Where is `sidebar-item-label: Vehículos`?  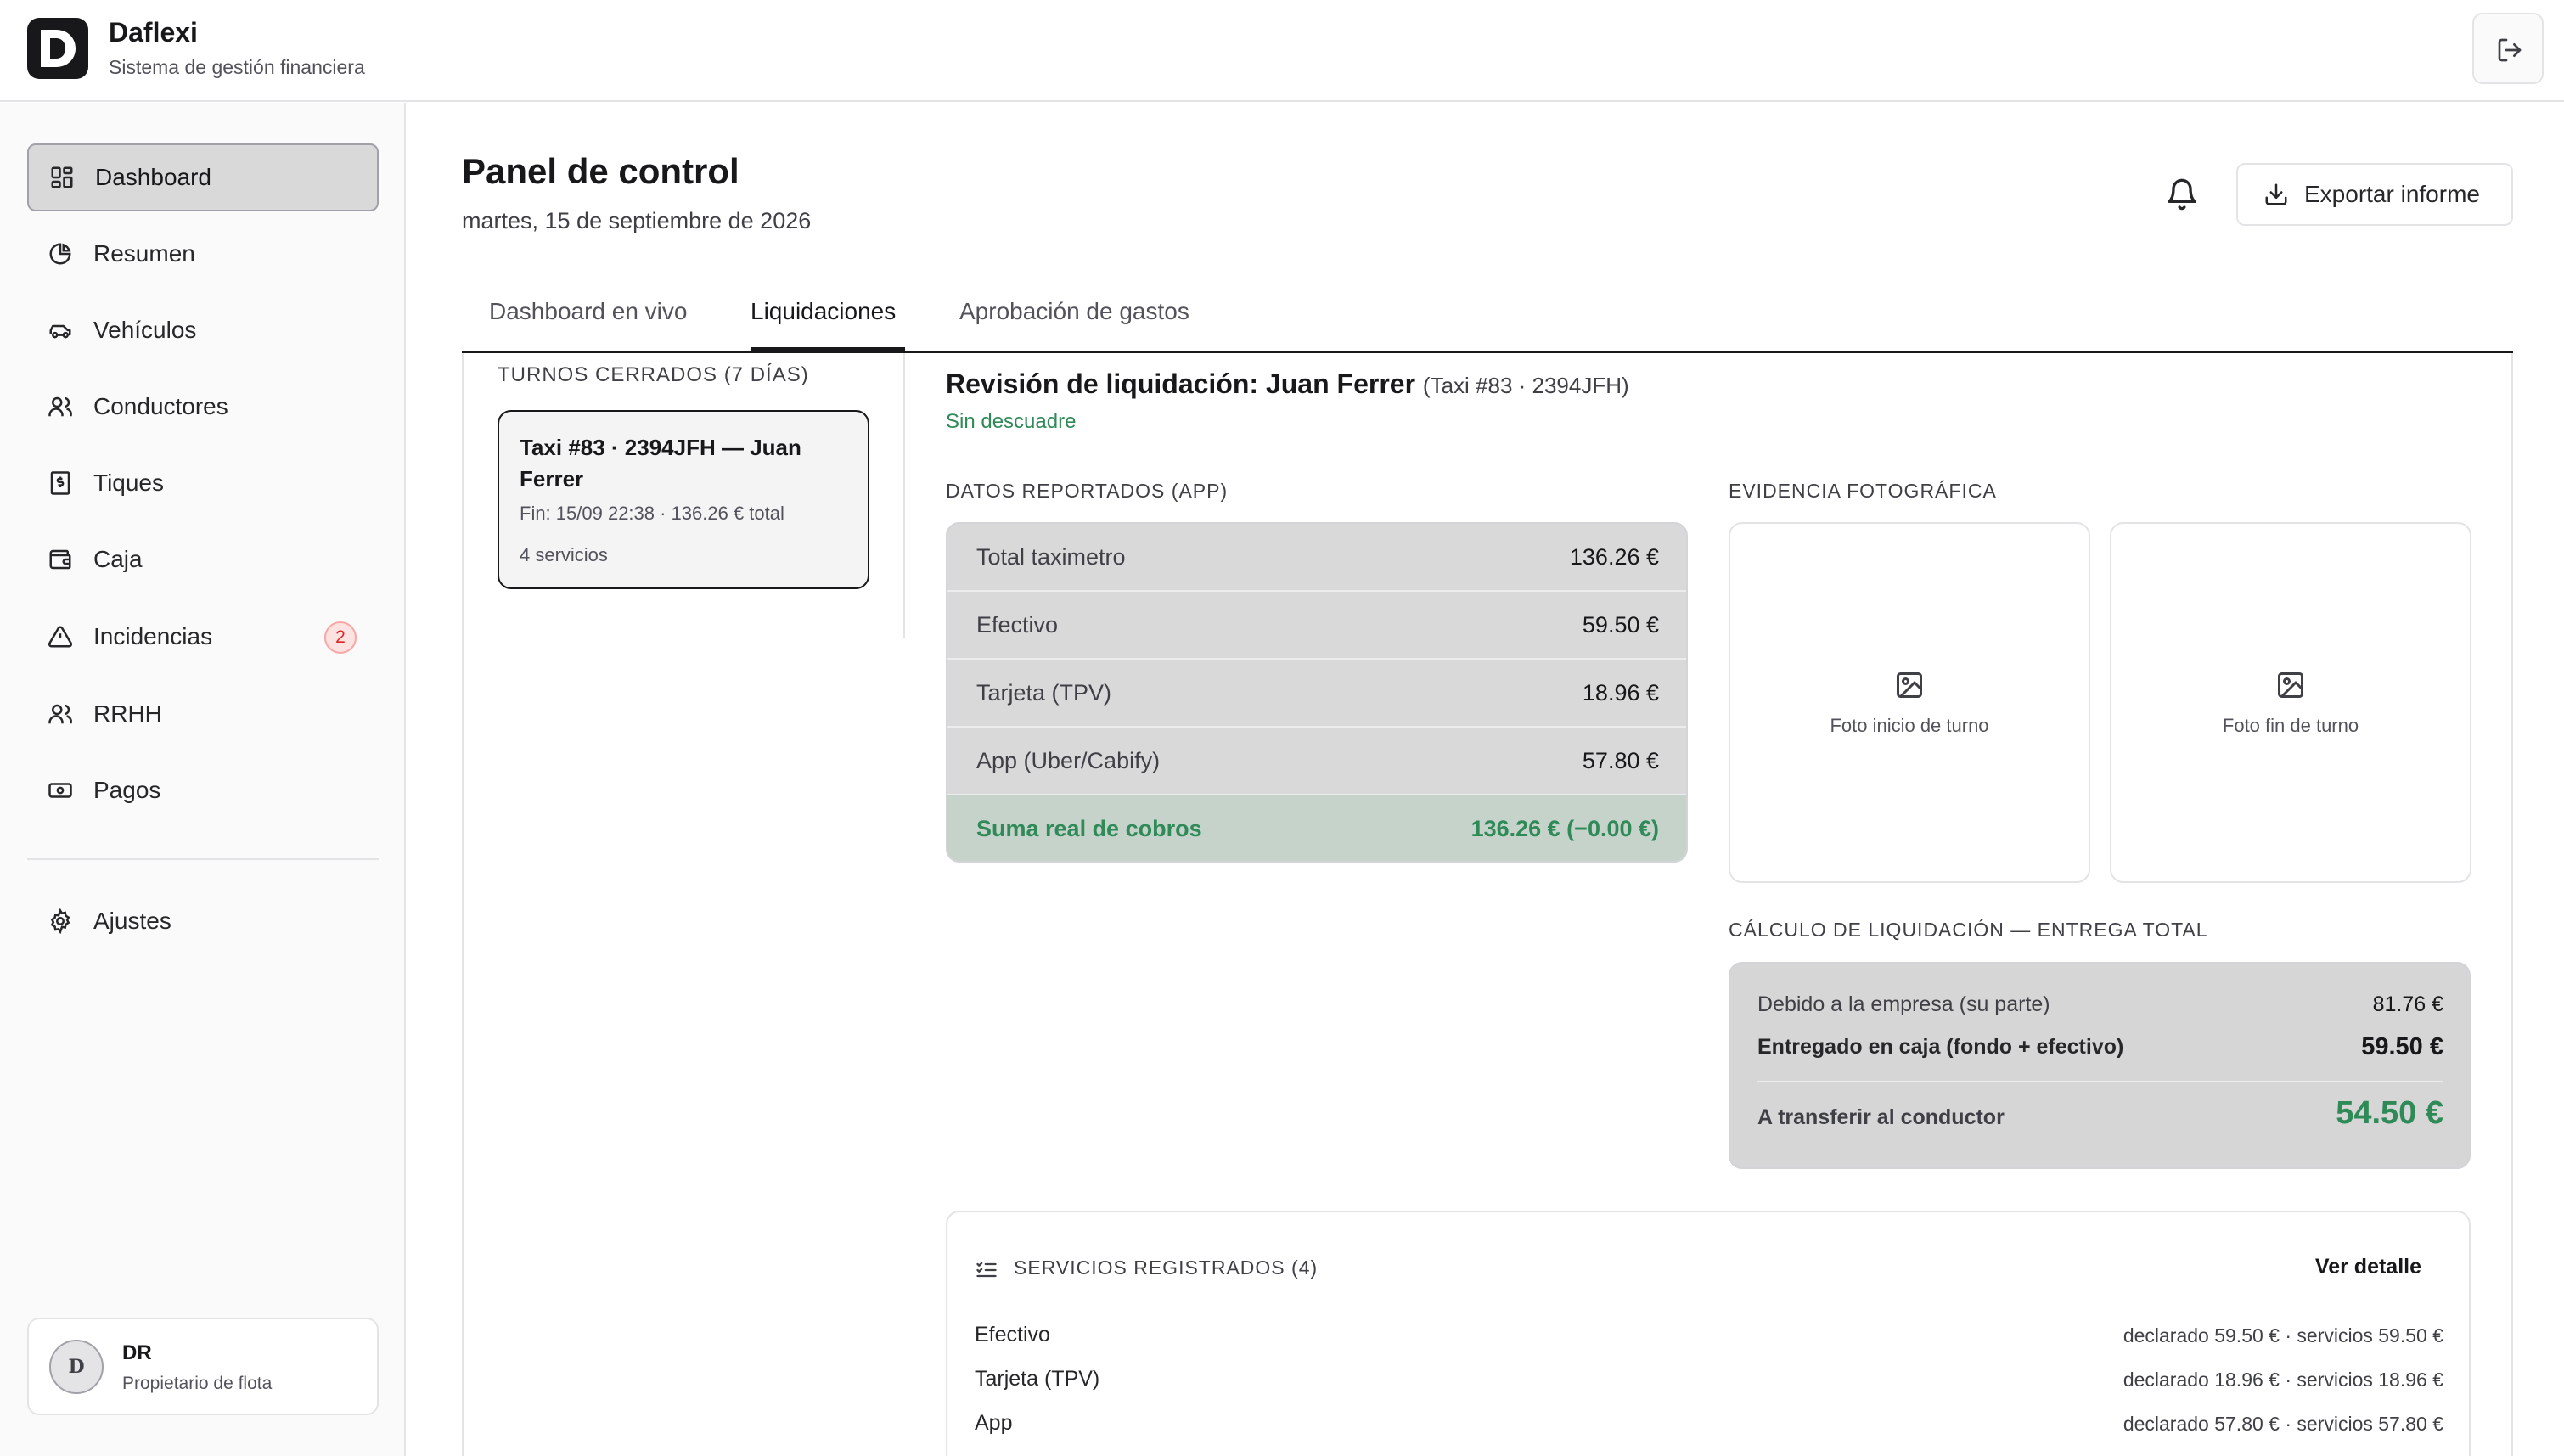 sidebar-item-label: Vehículos is located at coordinates (145, 330).